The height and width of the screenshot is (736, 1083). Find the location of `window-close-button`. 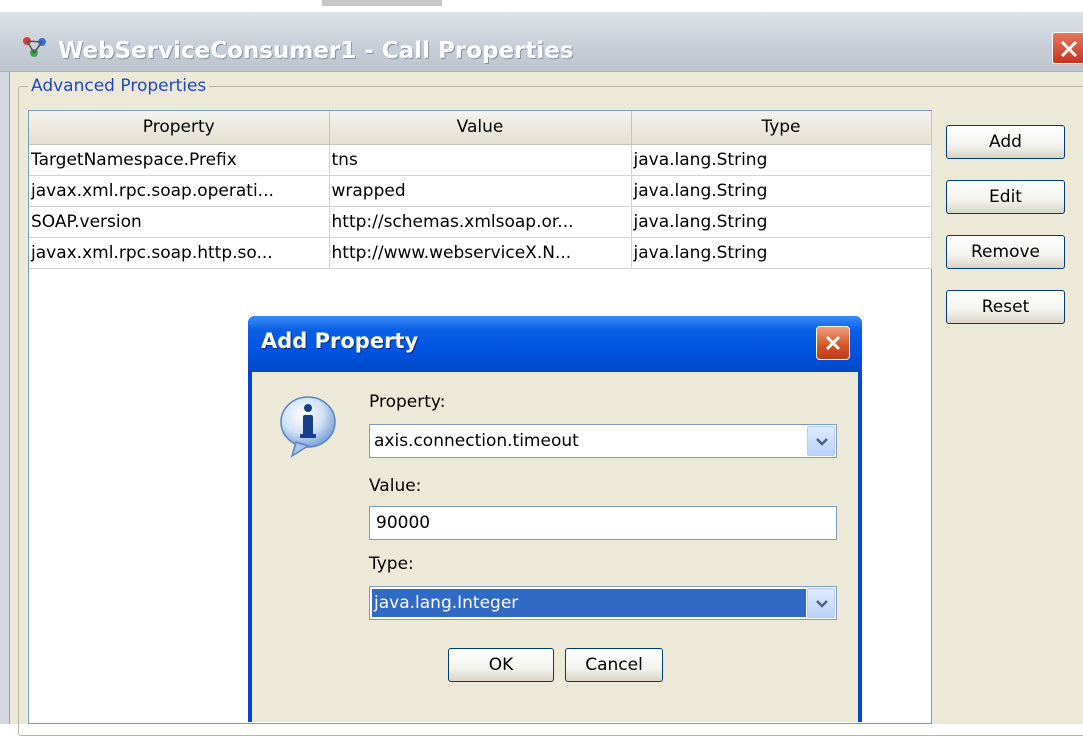

window-close-button is located at coordinates (1067, 48).